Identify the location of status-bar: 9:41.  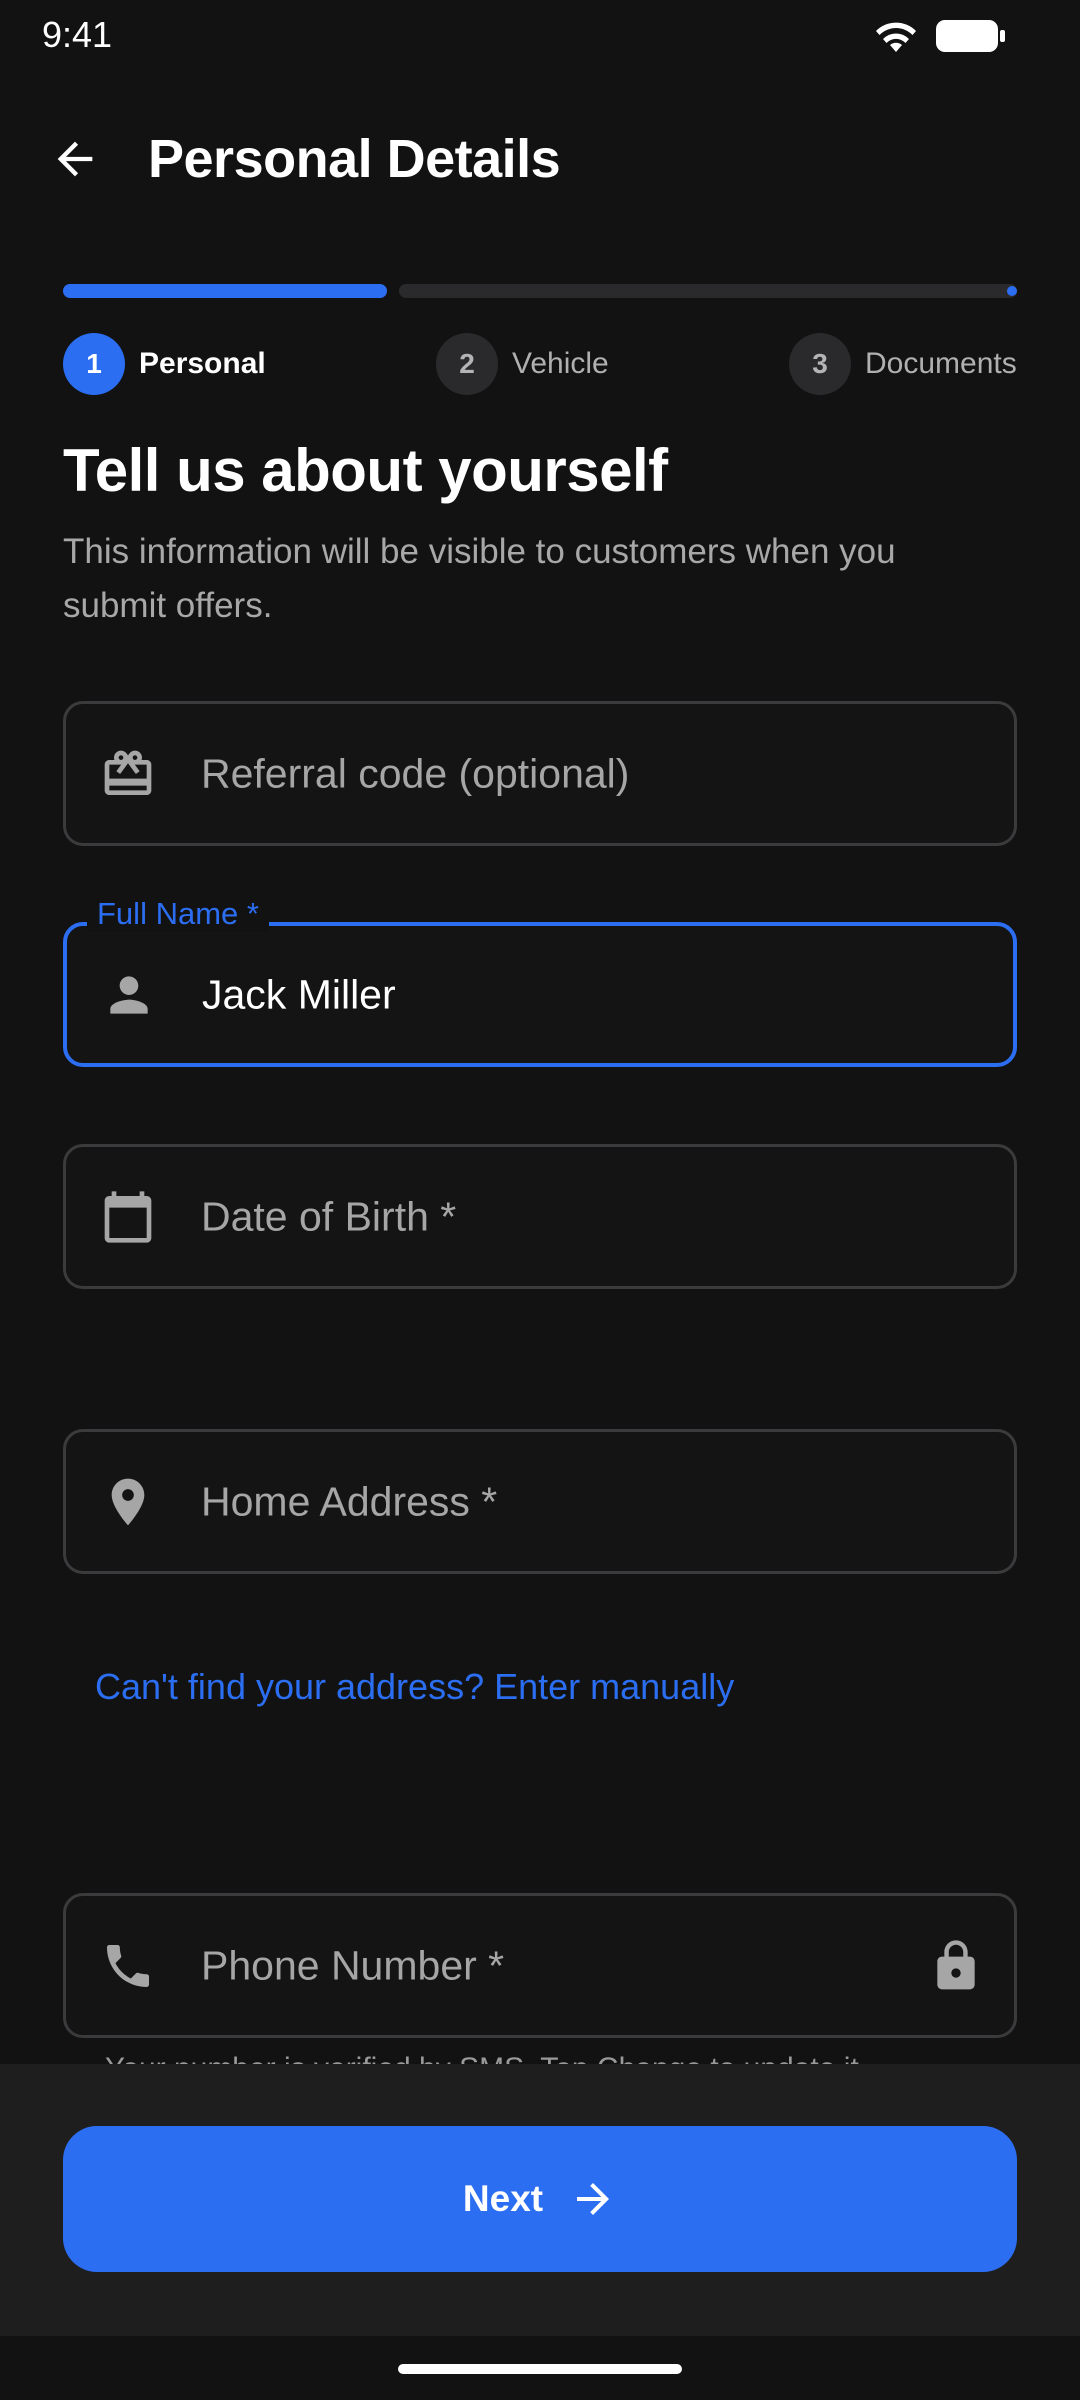
(540, 36).